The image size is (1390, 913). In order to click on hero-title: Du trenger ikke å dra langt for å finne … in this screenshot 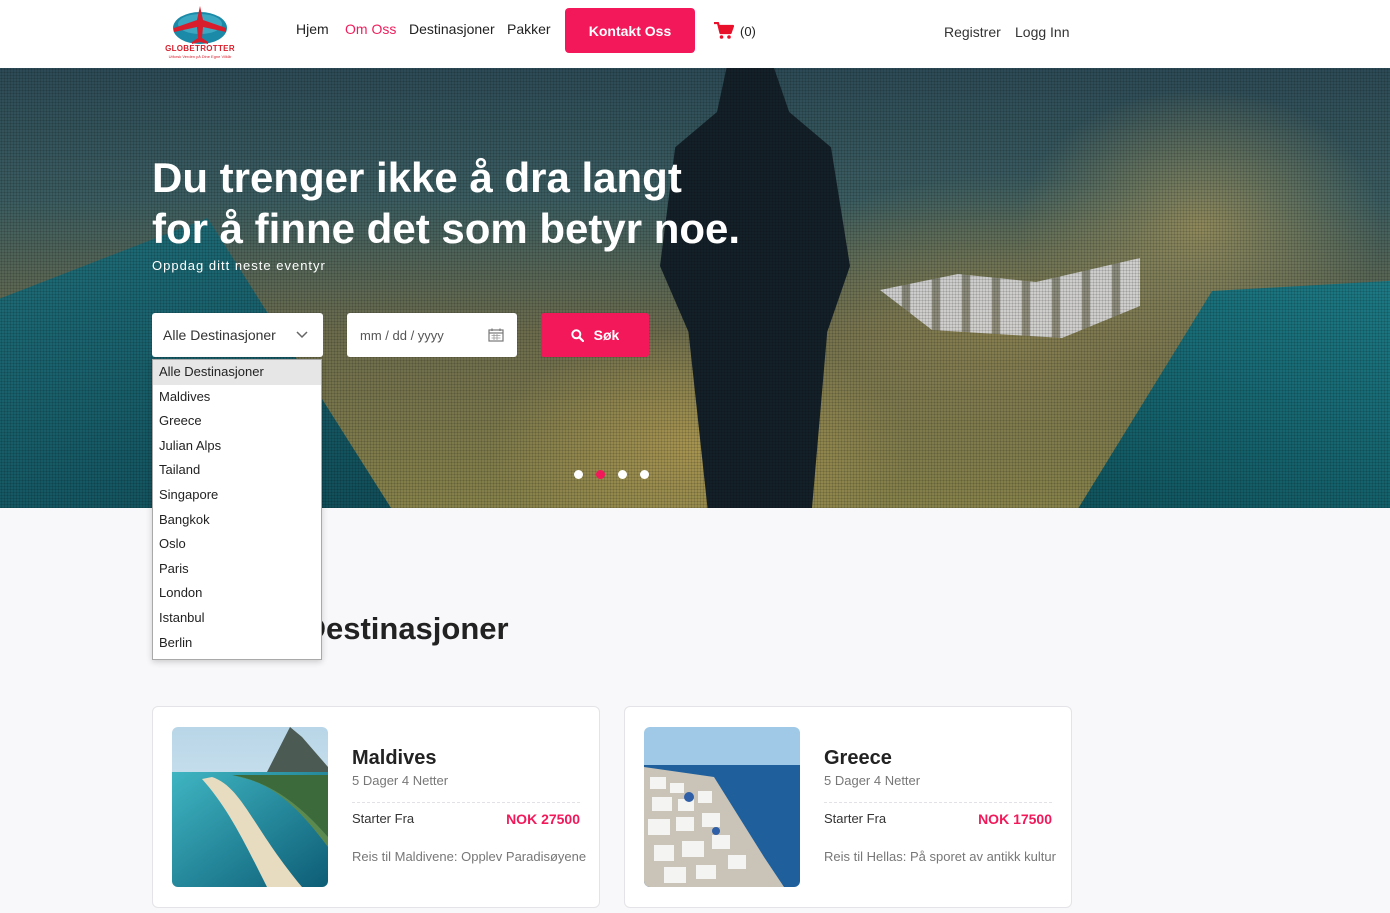, I will do `click(462, 203)`.